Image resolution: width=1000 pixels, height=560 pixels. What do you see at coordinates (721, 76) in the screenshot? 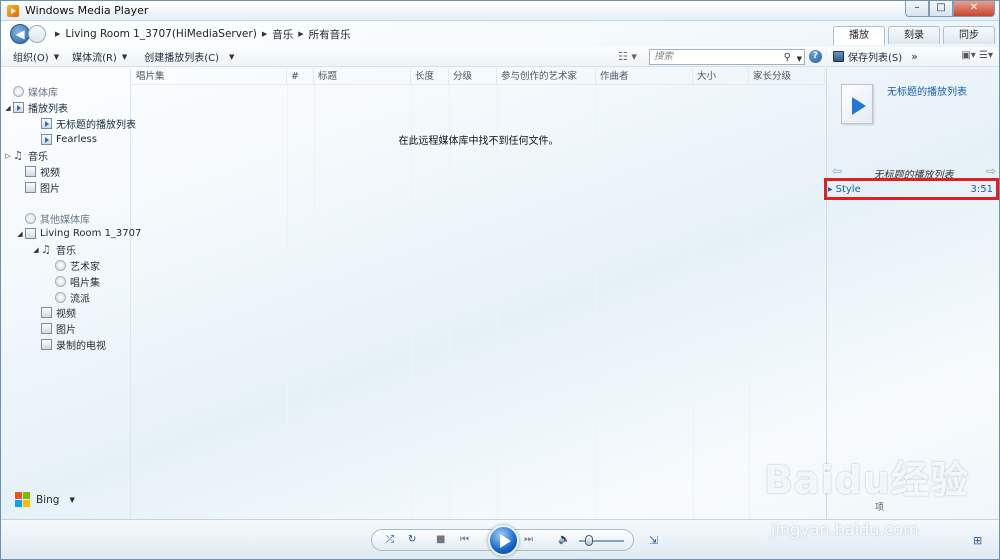
I see `column-size: 大小` at bounding box center [721, 76].